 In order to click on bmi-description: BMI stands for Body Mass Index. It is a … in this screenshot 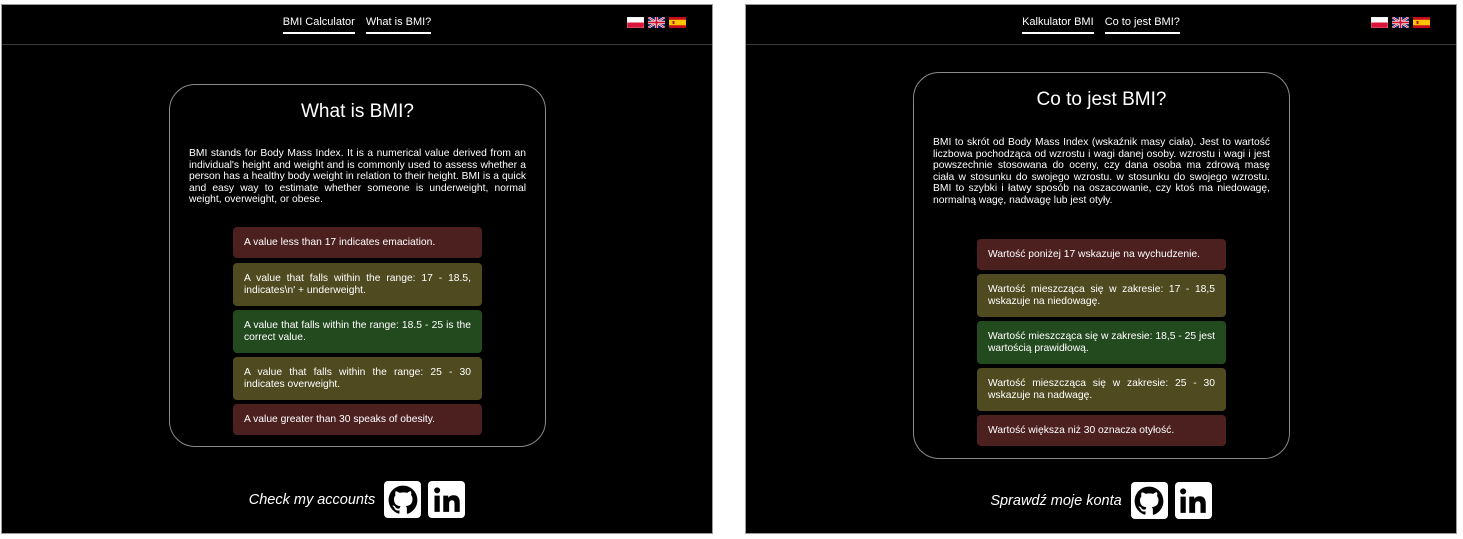, I will do `click(357, 176)`.